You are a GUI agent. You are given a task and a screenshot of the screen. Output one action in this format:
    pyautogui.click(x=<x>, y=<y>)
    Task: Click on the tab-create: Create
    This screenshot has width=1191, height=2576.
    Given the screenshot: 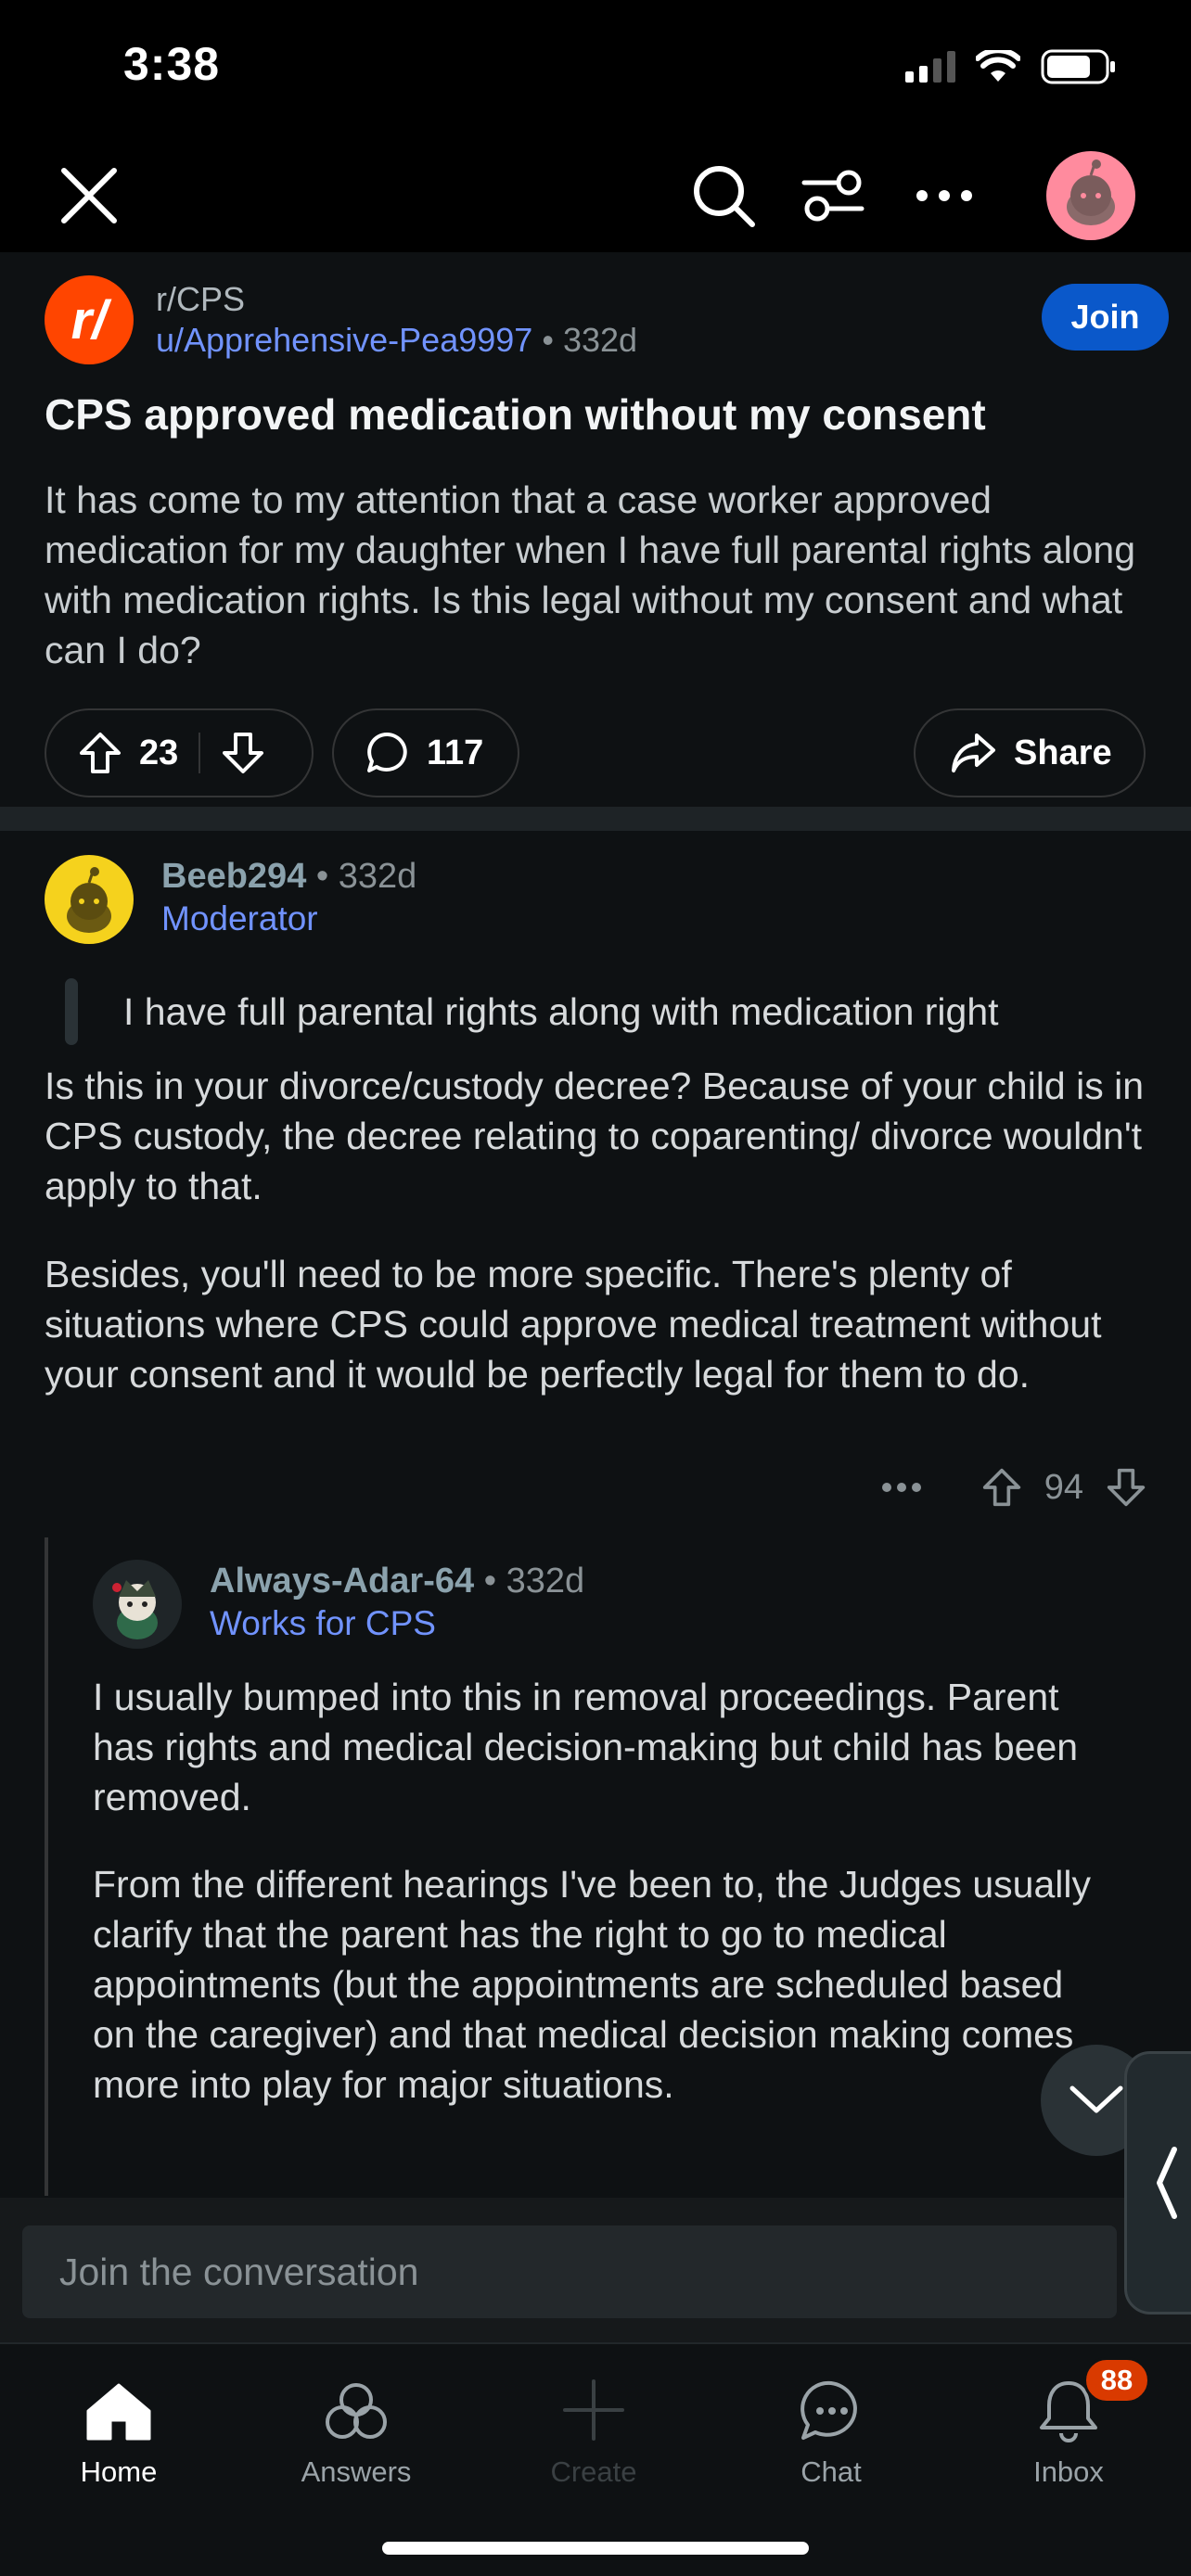 What is the action you would take?
    pyautogui.click(x=593, y=2423)
    